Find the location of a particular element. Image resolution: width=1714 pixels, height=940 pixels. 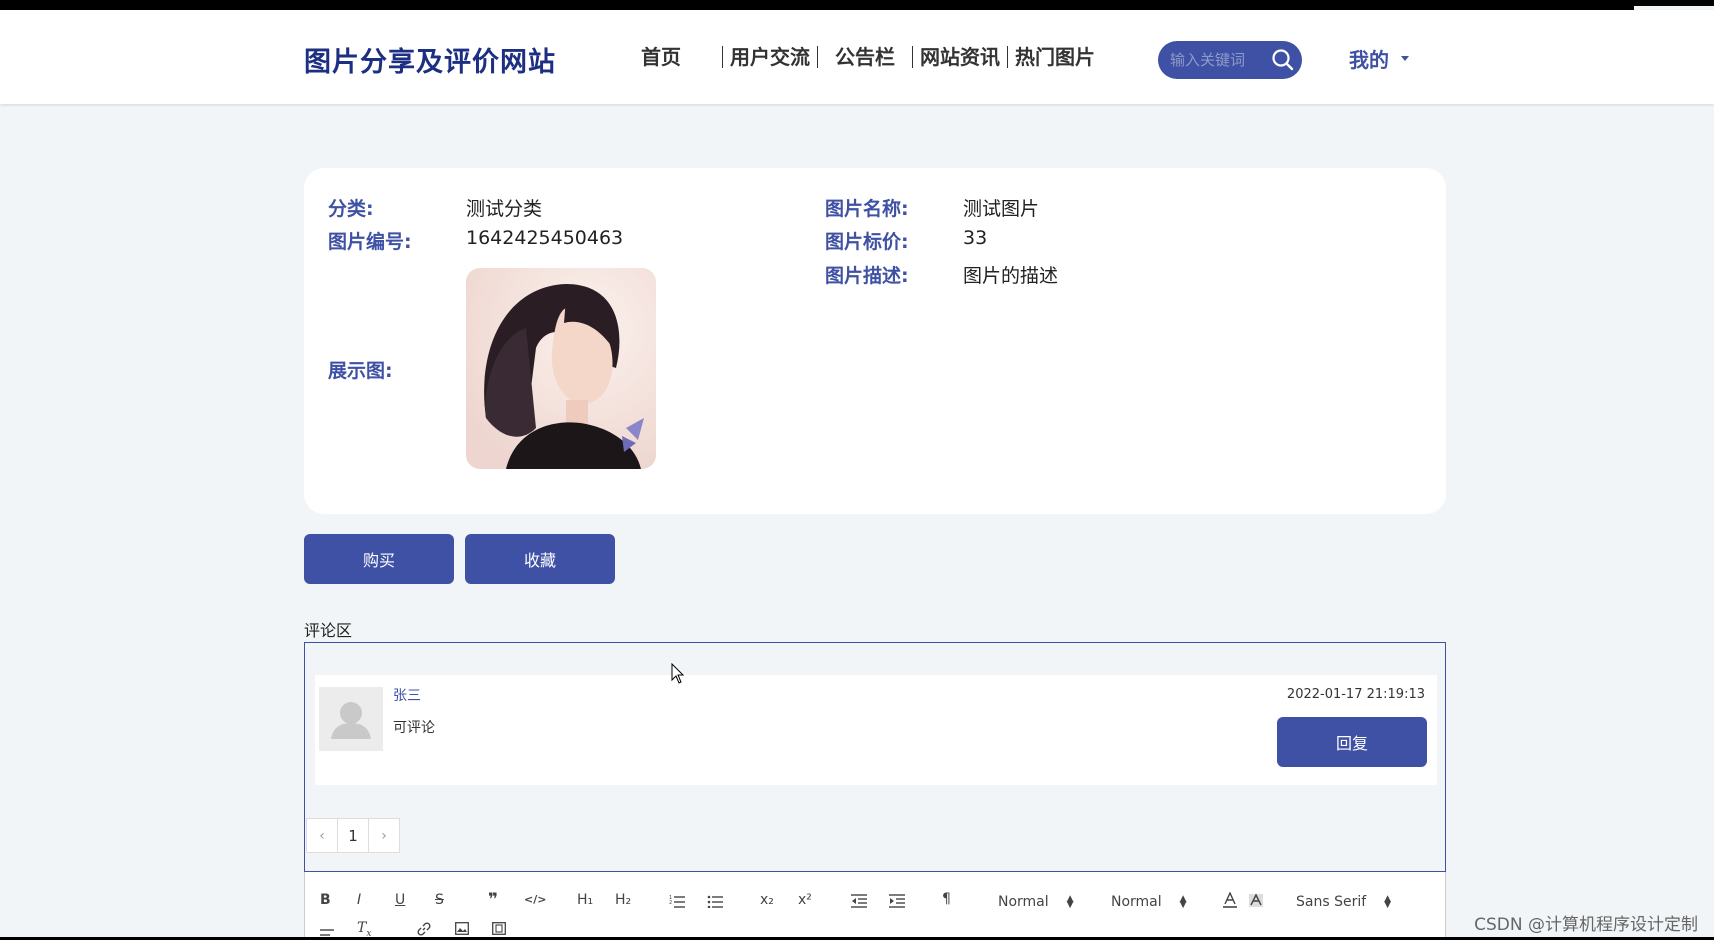

font-select-value: Sans Serif is located at coordinates (1331, 902).